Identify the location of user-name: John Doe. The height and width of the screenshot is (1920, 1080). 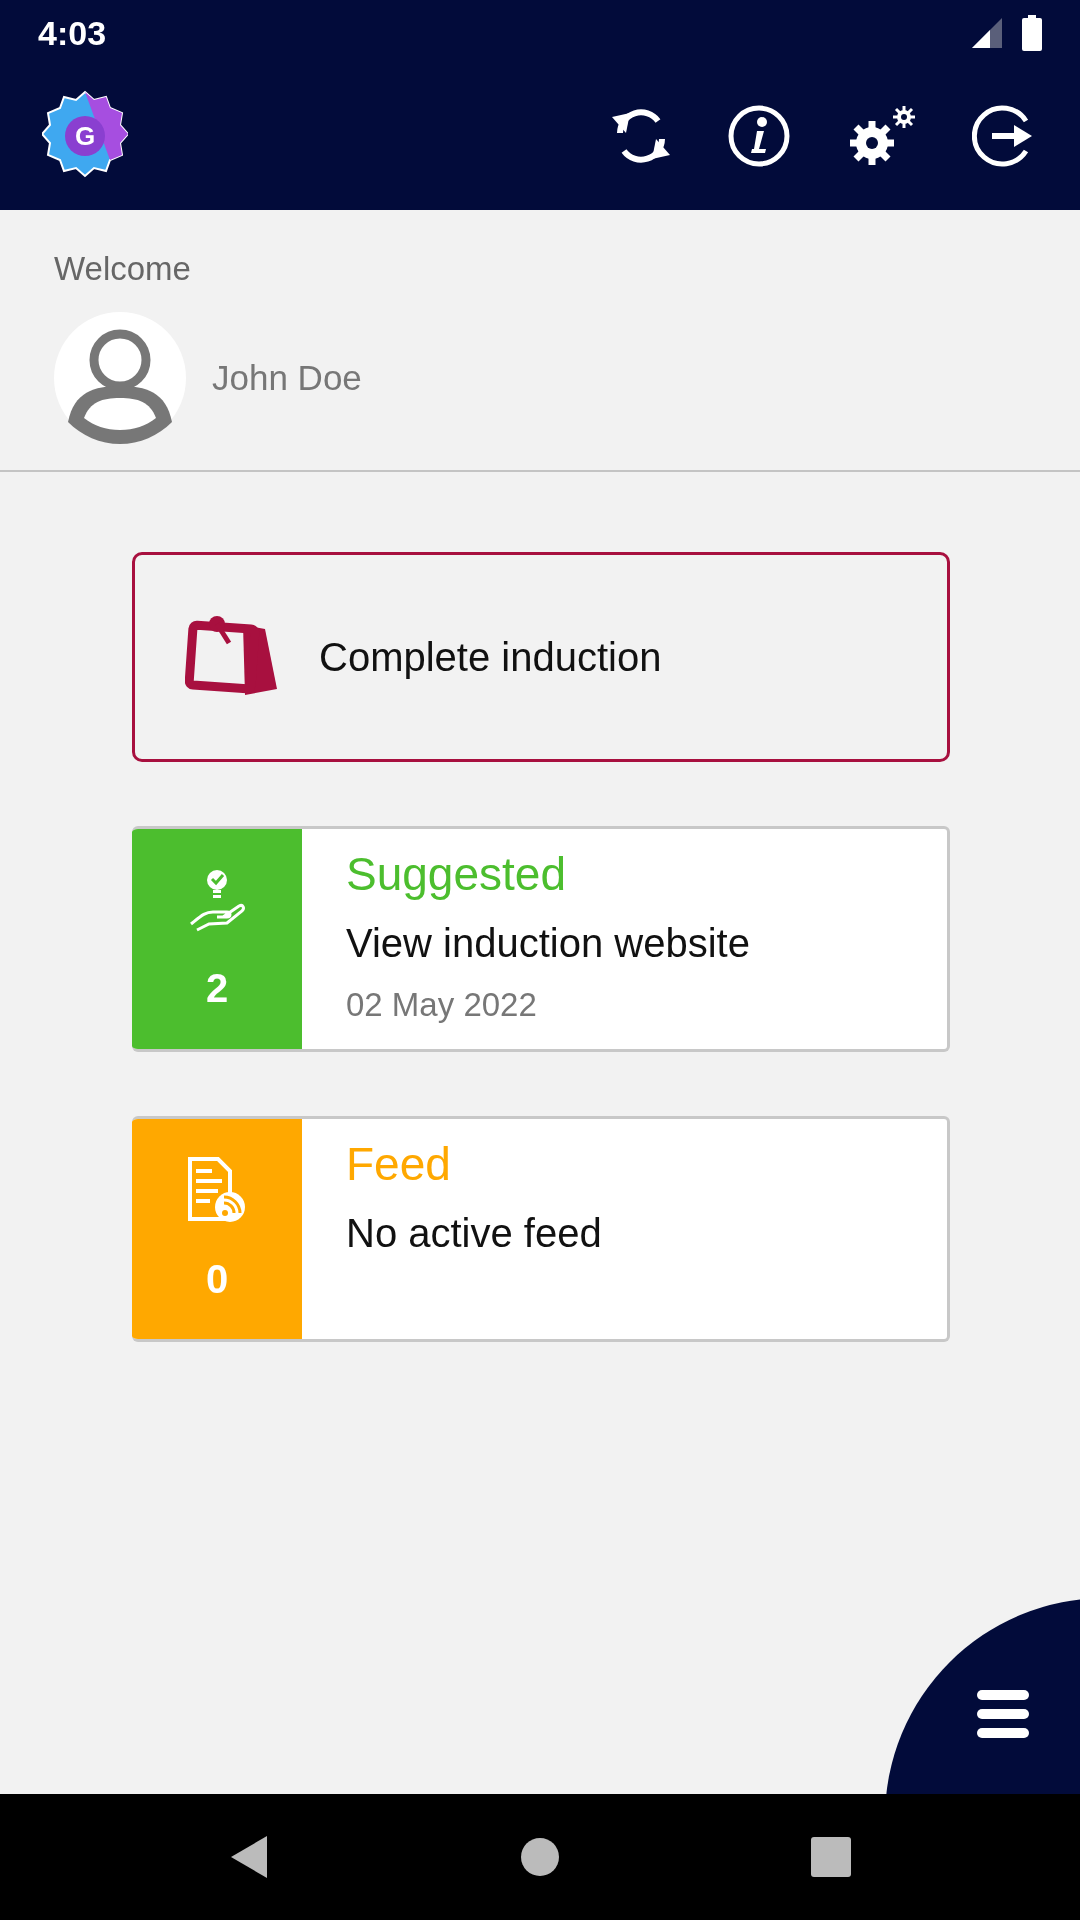
(287, 378).